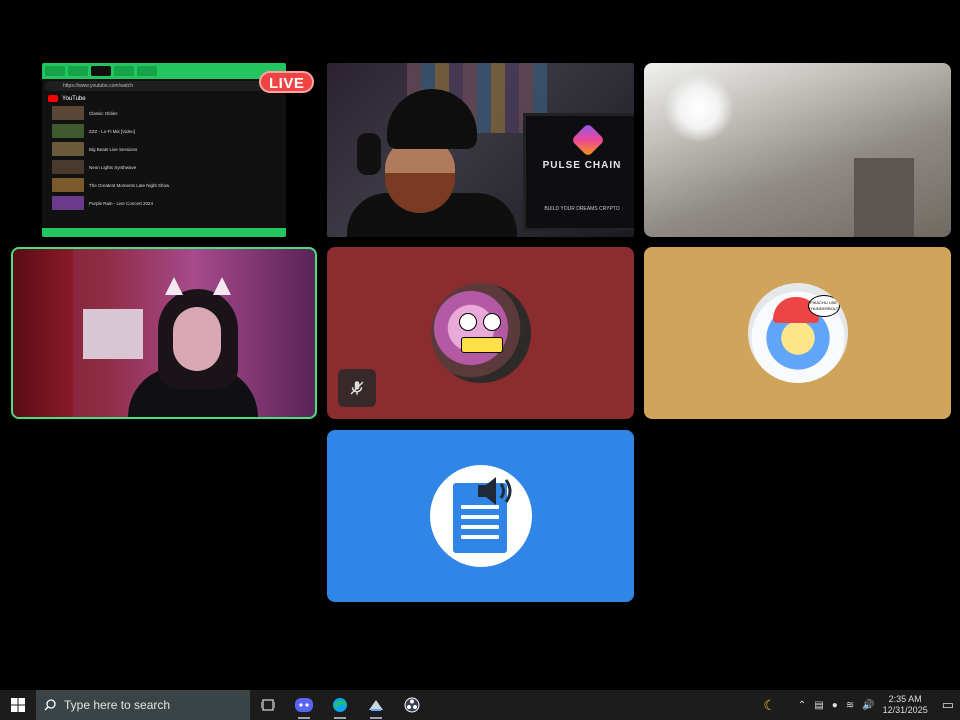 The height and width of the screenshot is (720, 960). I want to click on discord-icon, so click(304, 705).